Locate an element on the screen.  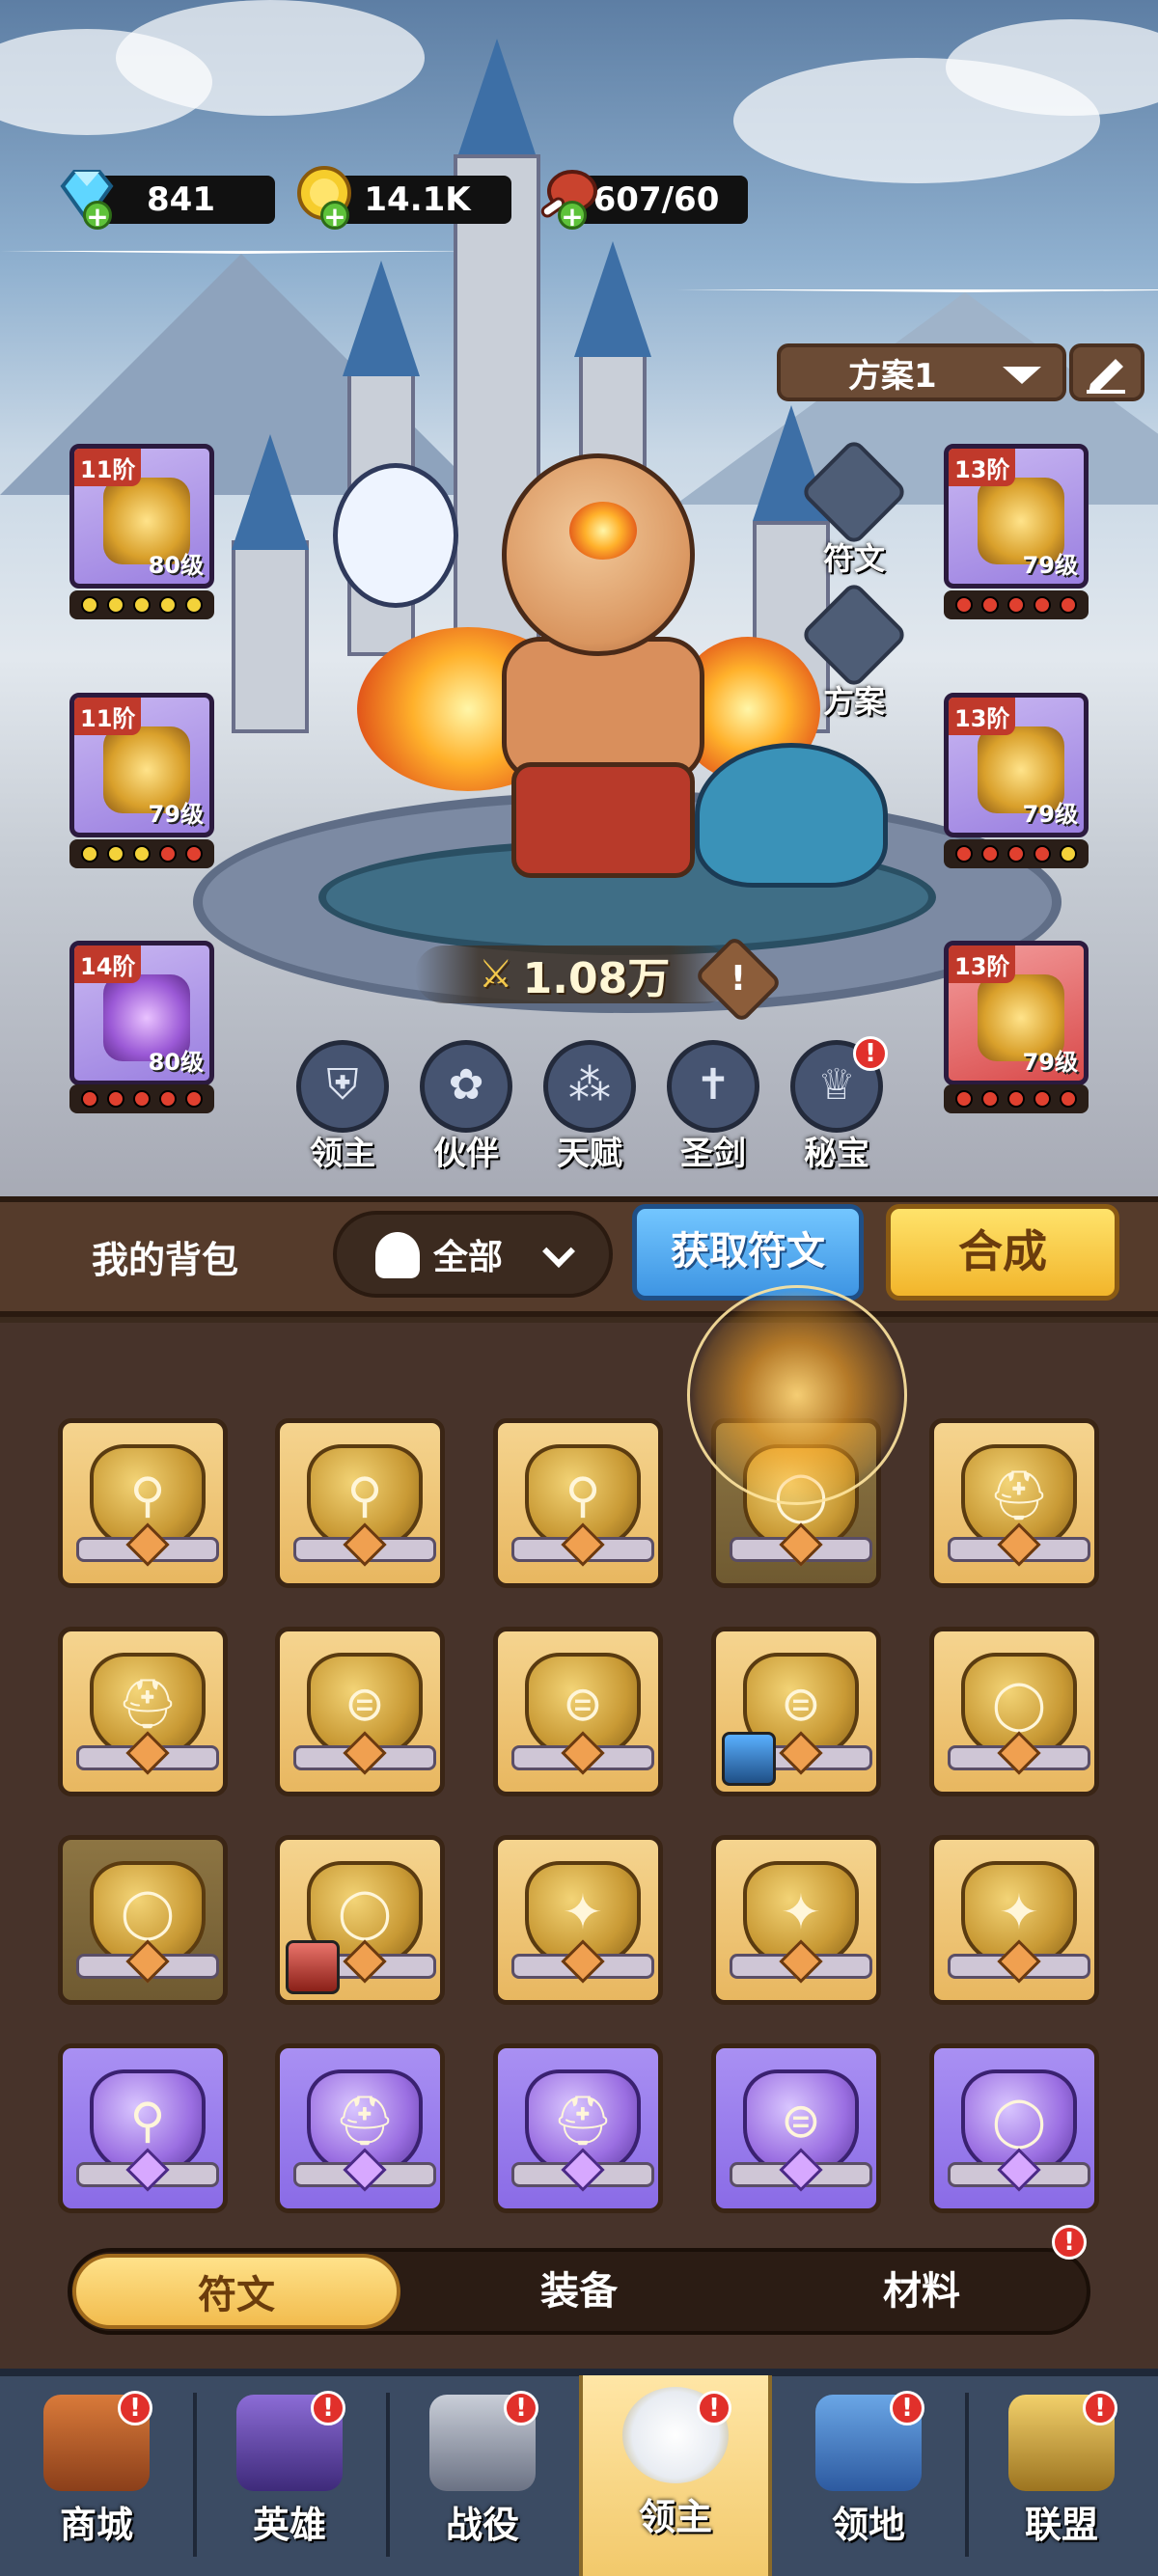
snow-companion is located at coordinates (395, 535).